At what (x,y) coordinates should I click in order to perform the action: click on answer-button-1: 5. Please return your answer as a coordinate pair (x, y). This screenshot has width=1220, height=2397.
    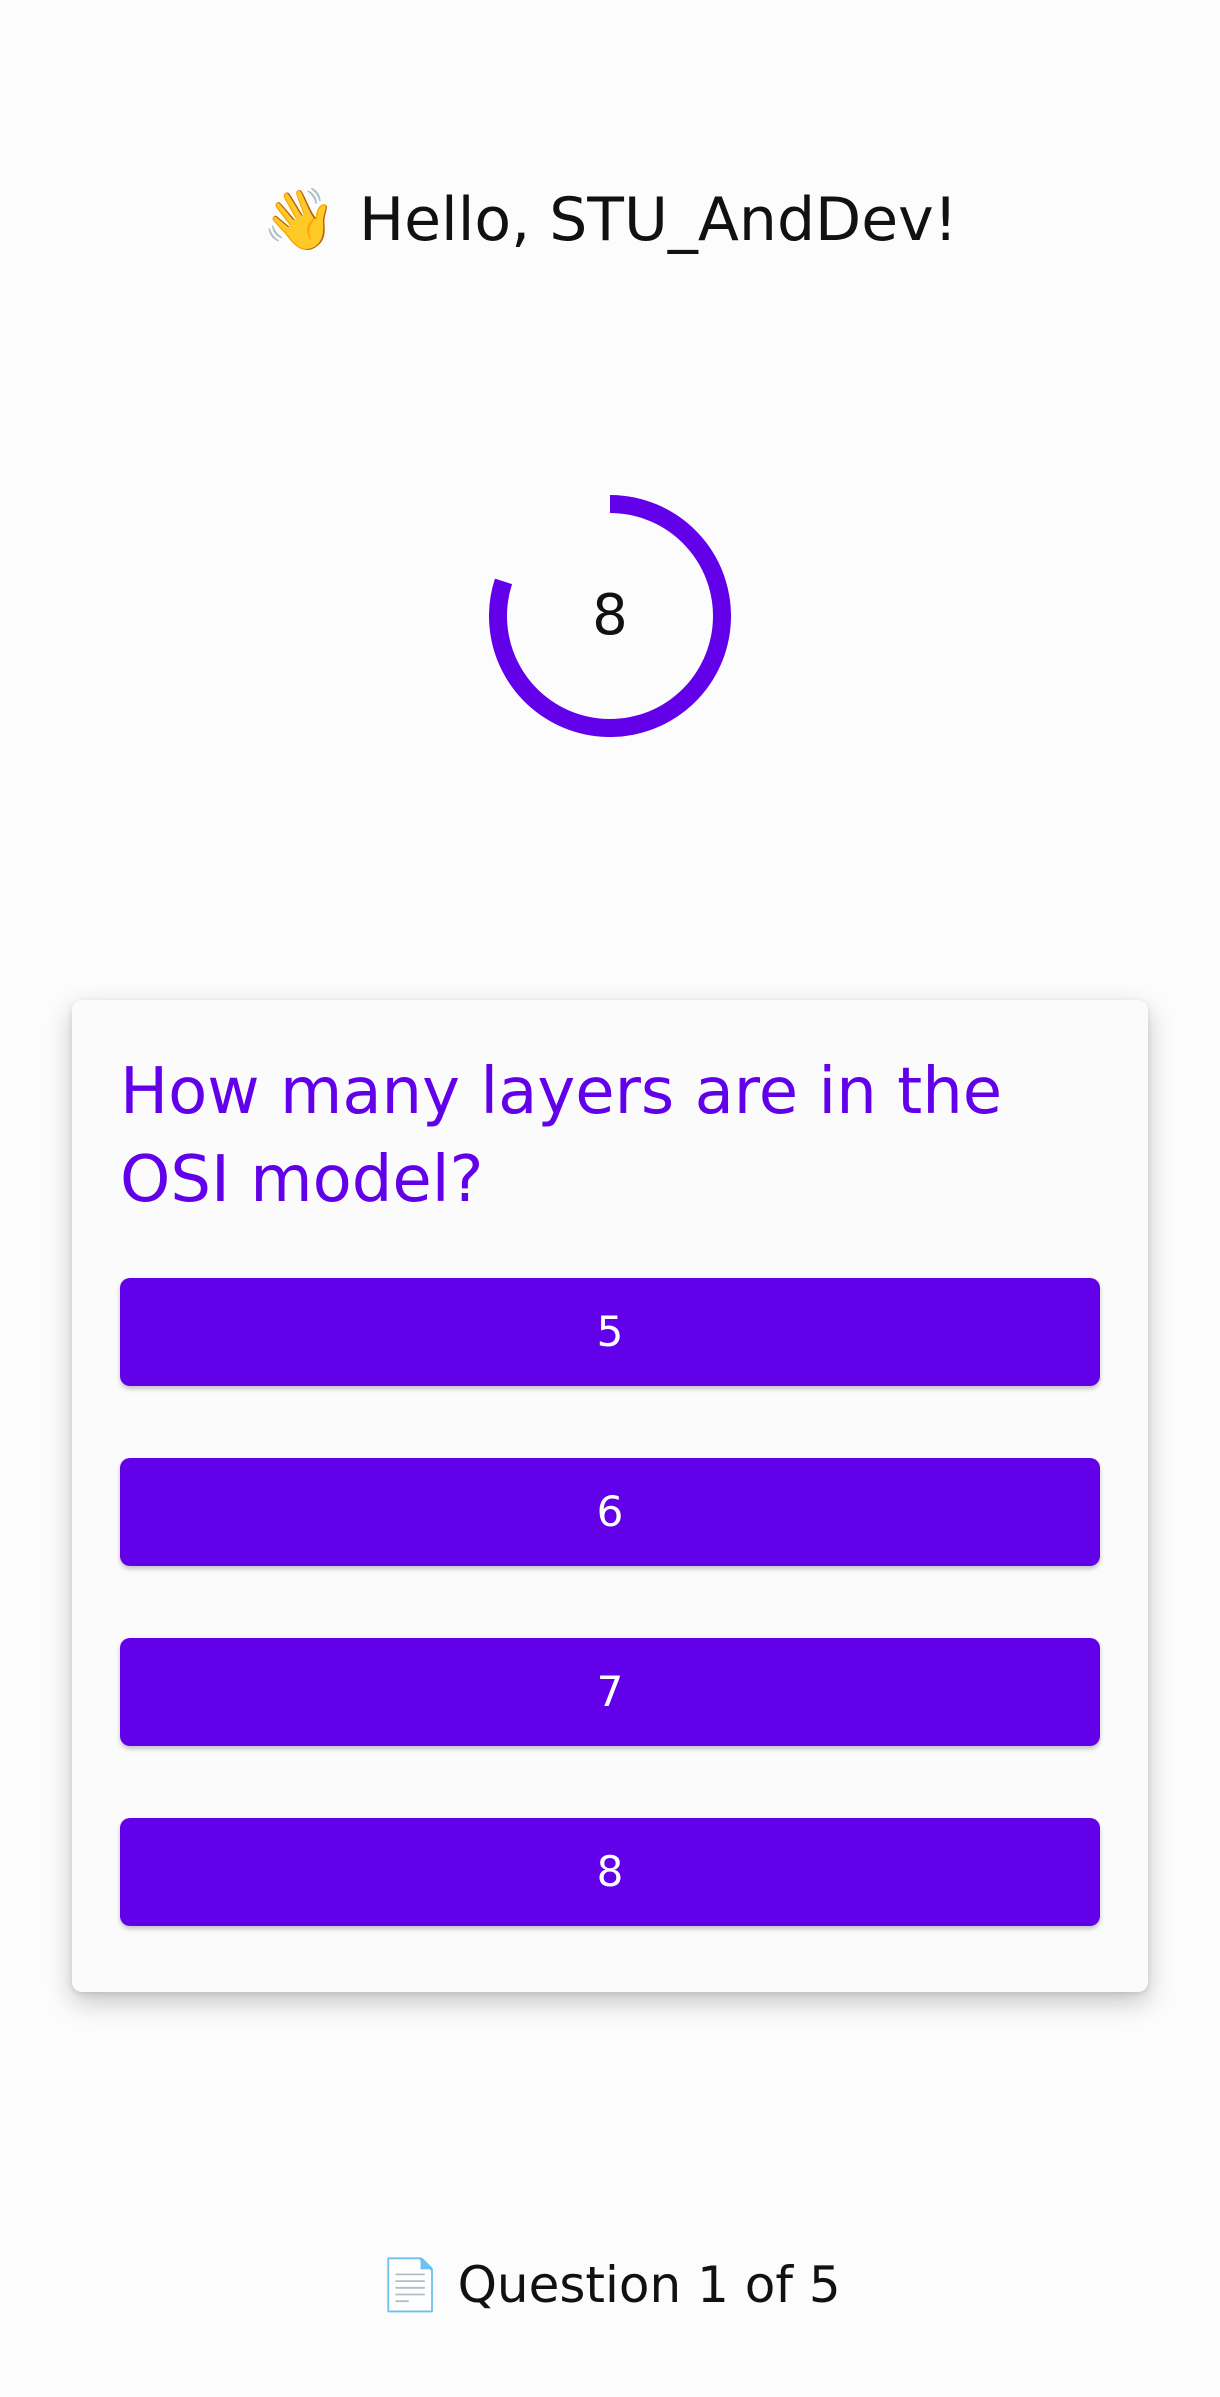
    Looking at the image, I should click on (610, 1332).